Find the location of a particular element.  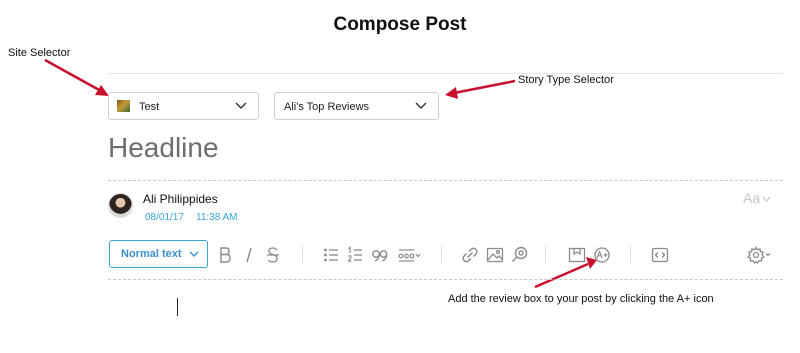

font-size-toggle: Aa is located at coordinates (757, 198).